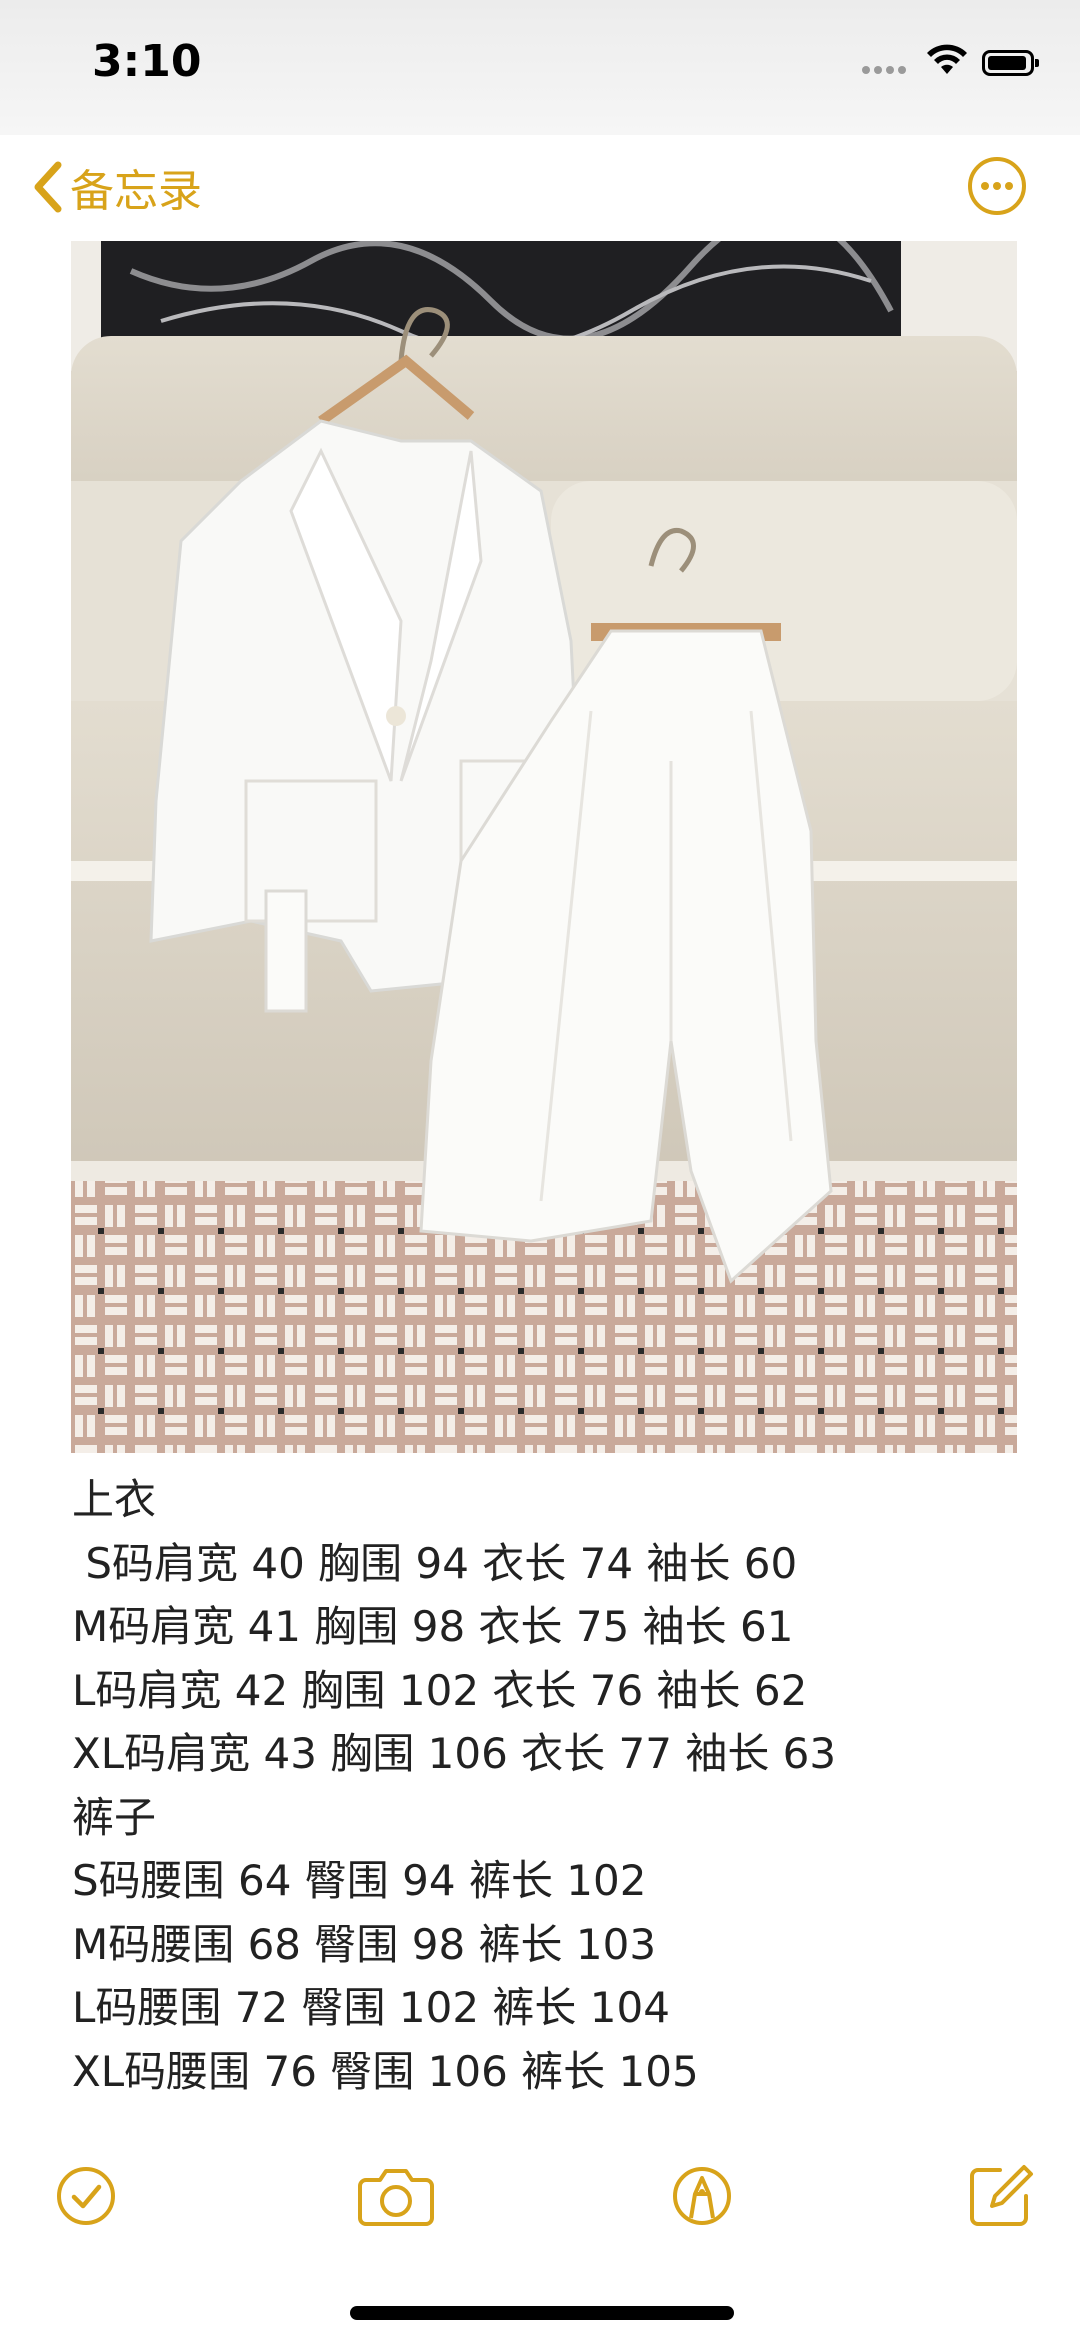  I want to click on note-line: 上衣, so click(114, 1499).